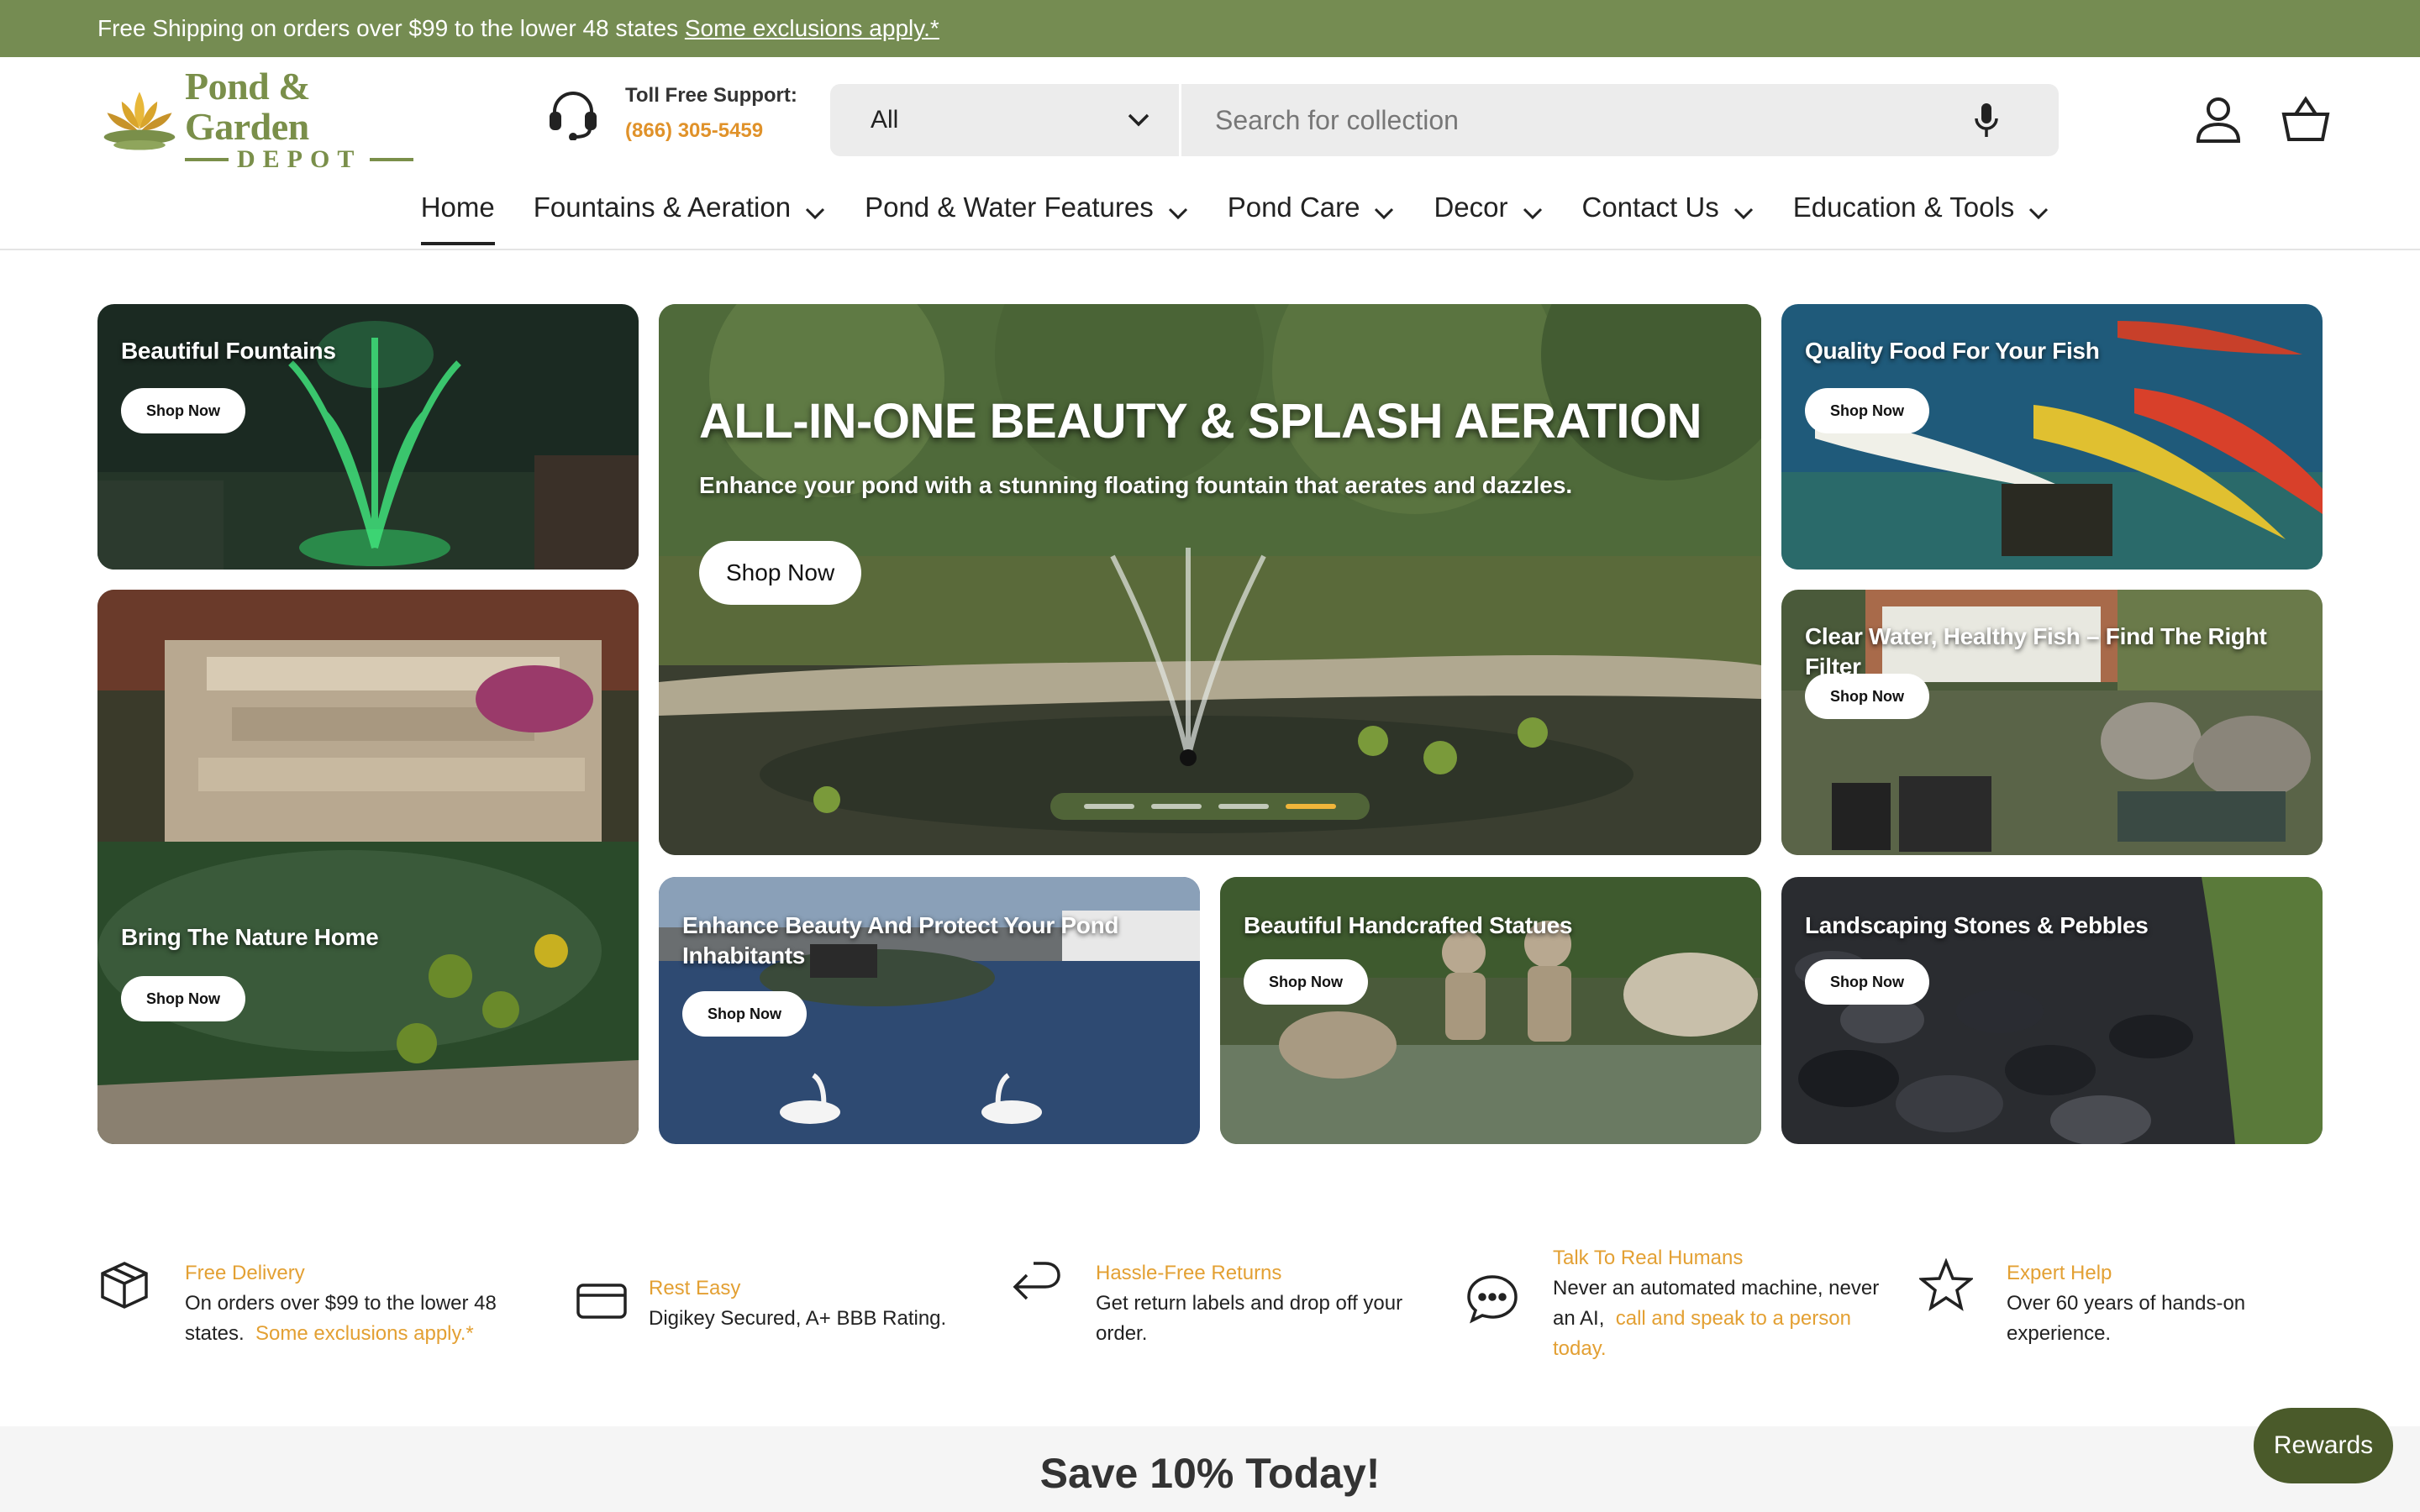  Describe the element at coordinates (1210, 806) in the screenshot. I see `carousel-dots` at that location.